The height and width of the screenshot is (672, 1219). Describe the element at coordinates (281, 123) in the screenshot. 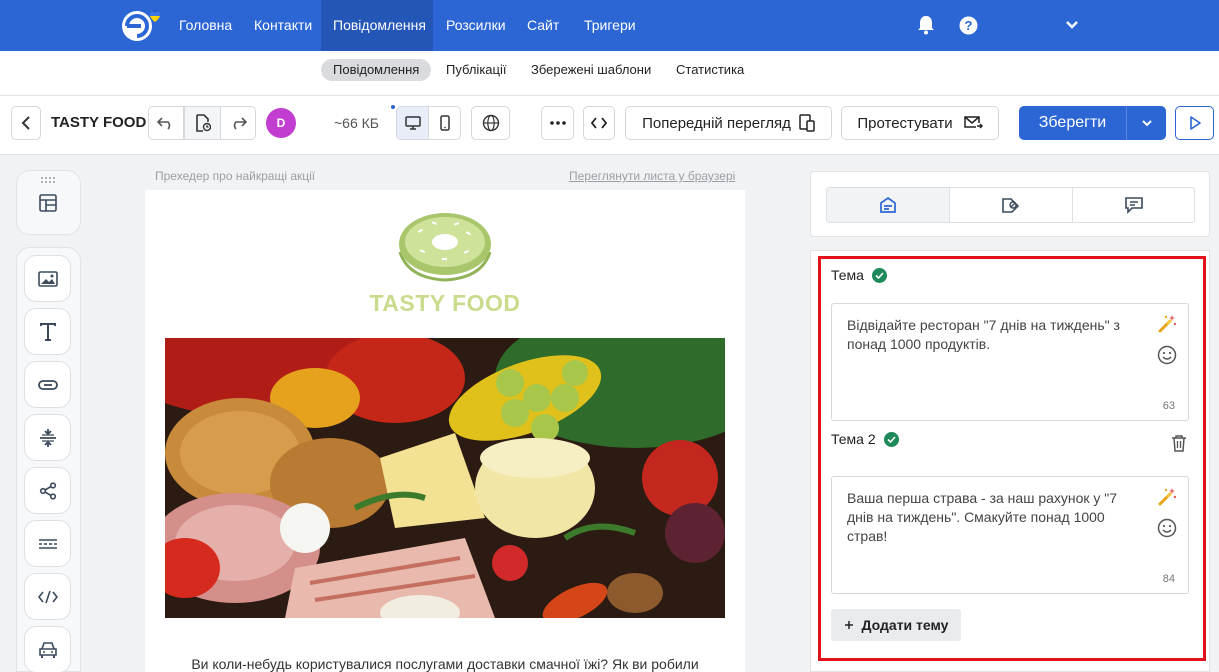

I see `avatar: D` at that location.